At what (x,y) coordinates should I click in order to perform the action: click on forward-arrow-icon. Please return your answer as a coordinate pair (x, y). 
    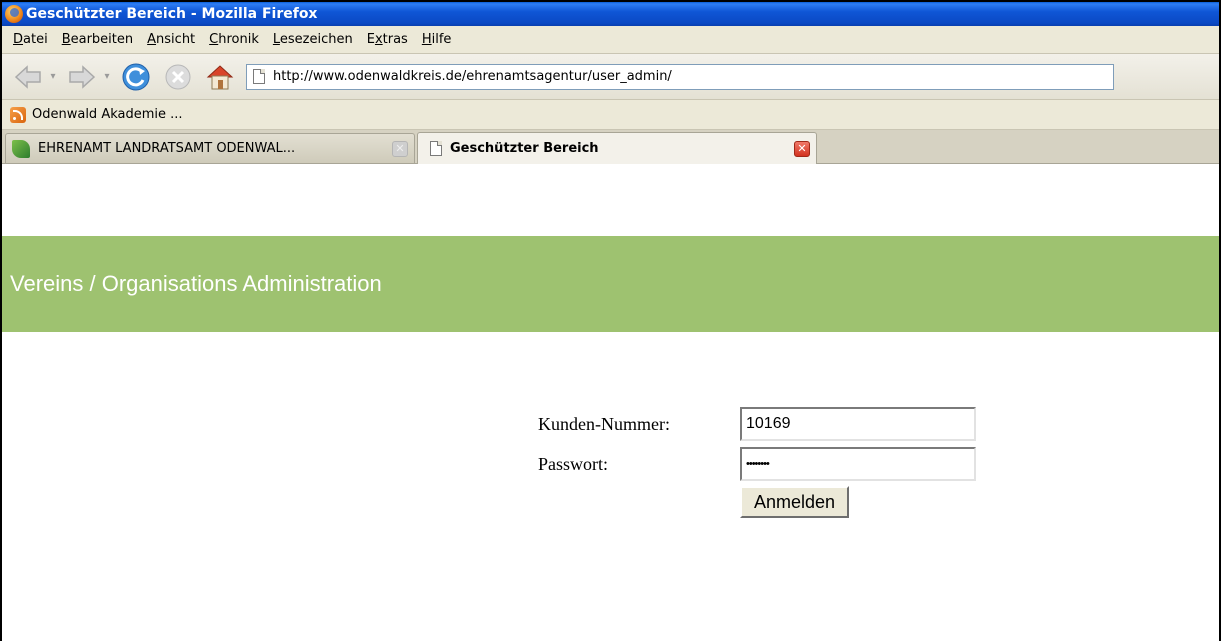
    Looking at the image, I should click on (82, 76).